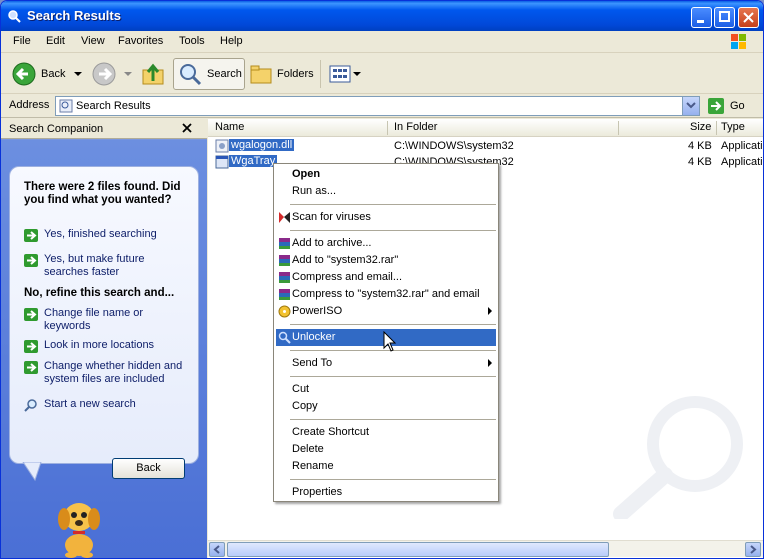 The image size is (764, 559). I want to click on menu-item-label: Add to "system32.rar", so click(345, 260).